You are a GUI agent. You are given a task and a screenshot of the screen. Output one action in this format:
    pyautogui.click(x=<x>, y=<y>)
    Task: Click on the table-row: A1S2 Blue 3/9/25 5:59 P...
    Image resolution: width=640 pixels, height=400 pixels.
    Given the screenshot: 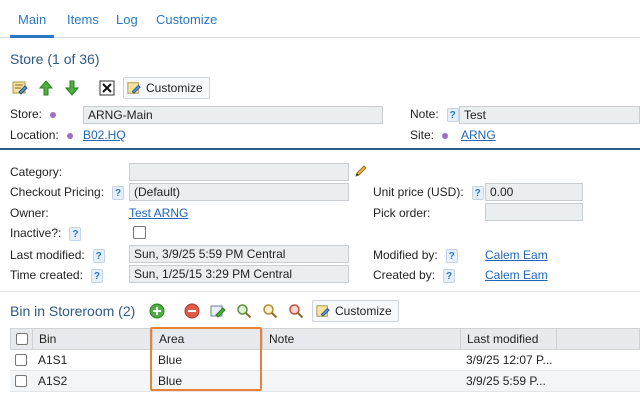 What is the action you would take?
    pyautogui.click(x=325, y=381)
    